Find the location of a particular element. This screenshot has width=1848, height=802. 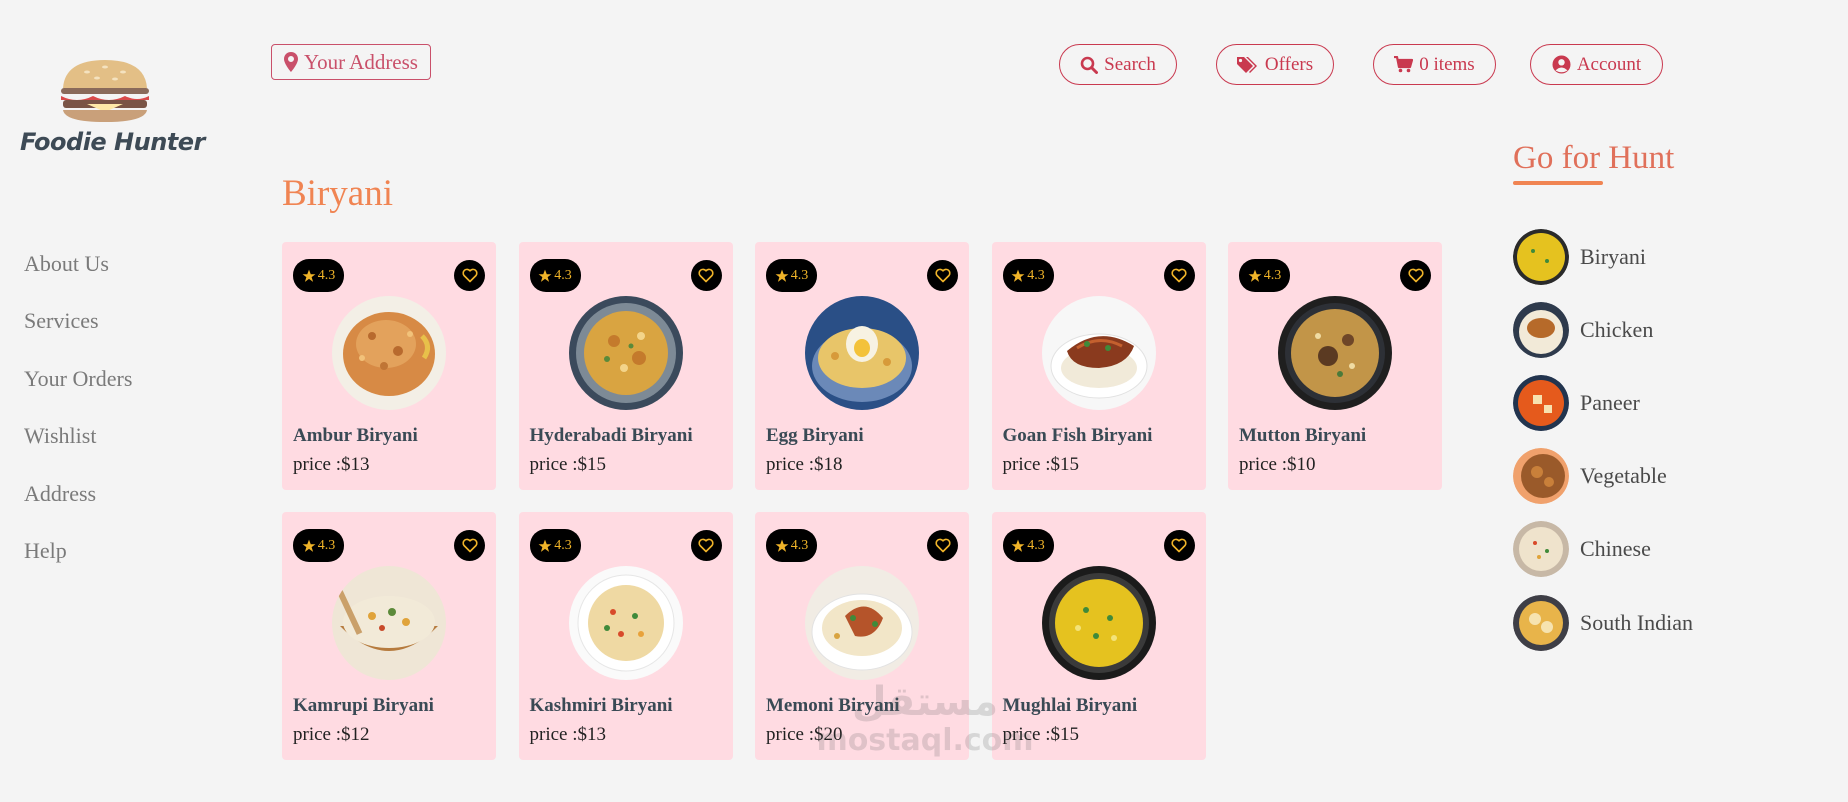

search-label: Search is located at coordinates (1130, 64).